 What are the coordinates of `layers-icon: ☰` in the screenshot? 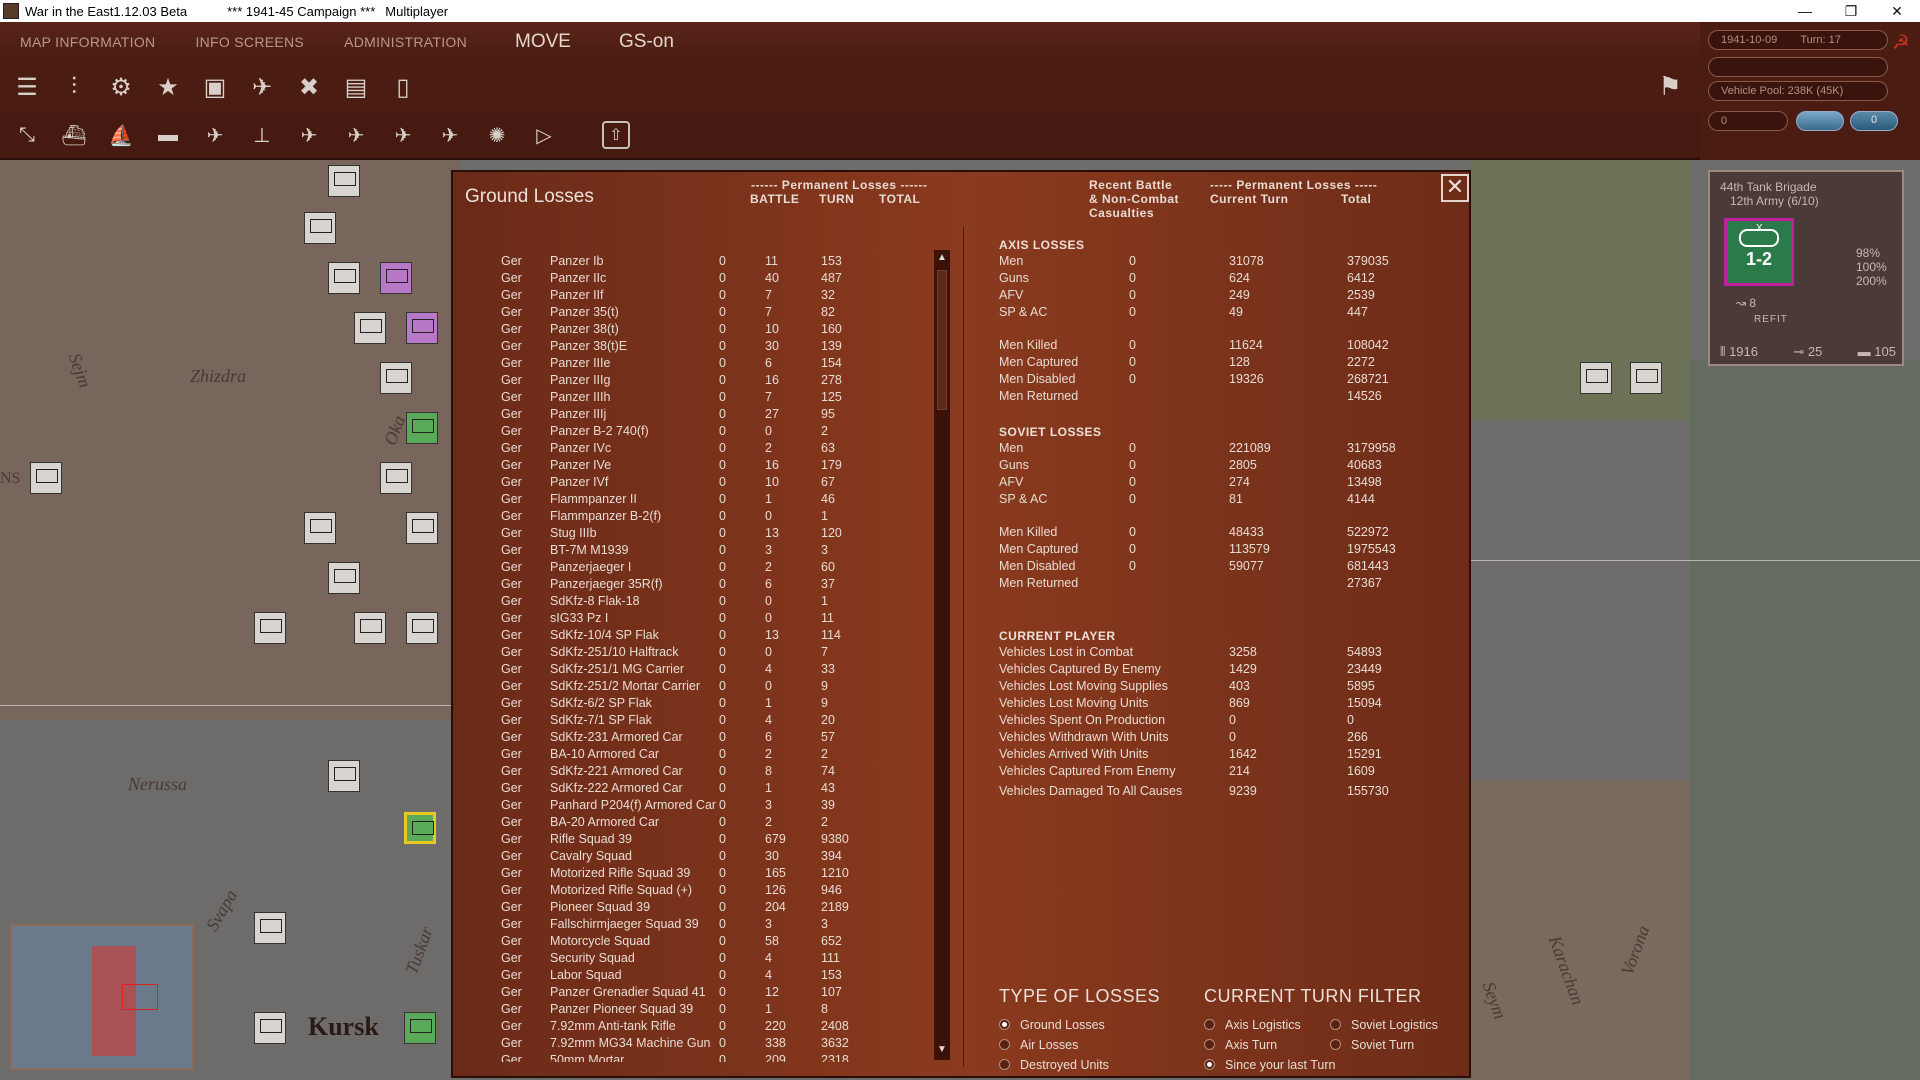 It's located at (27, 87).